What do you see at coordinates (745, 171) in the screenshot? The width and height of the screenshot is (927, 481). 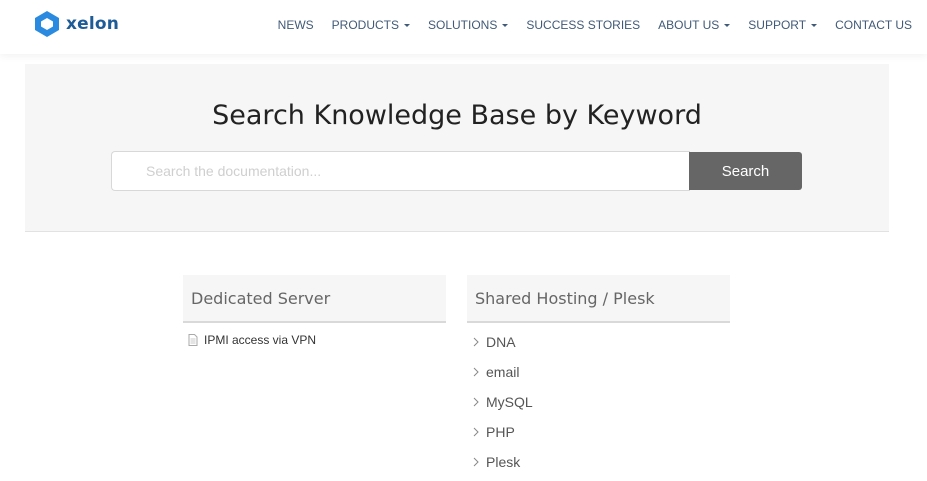 I see `search-button: Search` at bounding box center [745, 171].